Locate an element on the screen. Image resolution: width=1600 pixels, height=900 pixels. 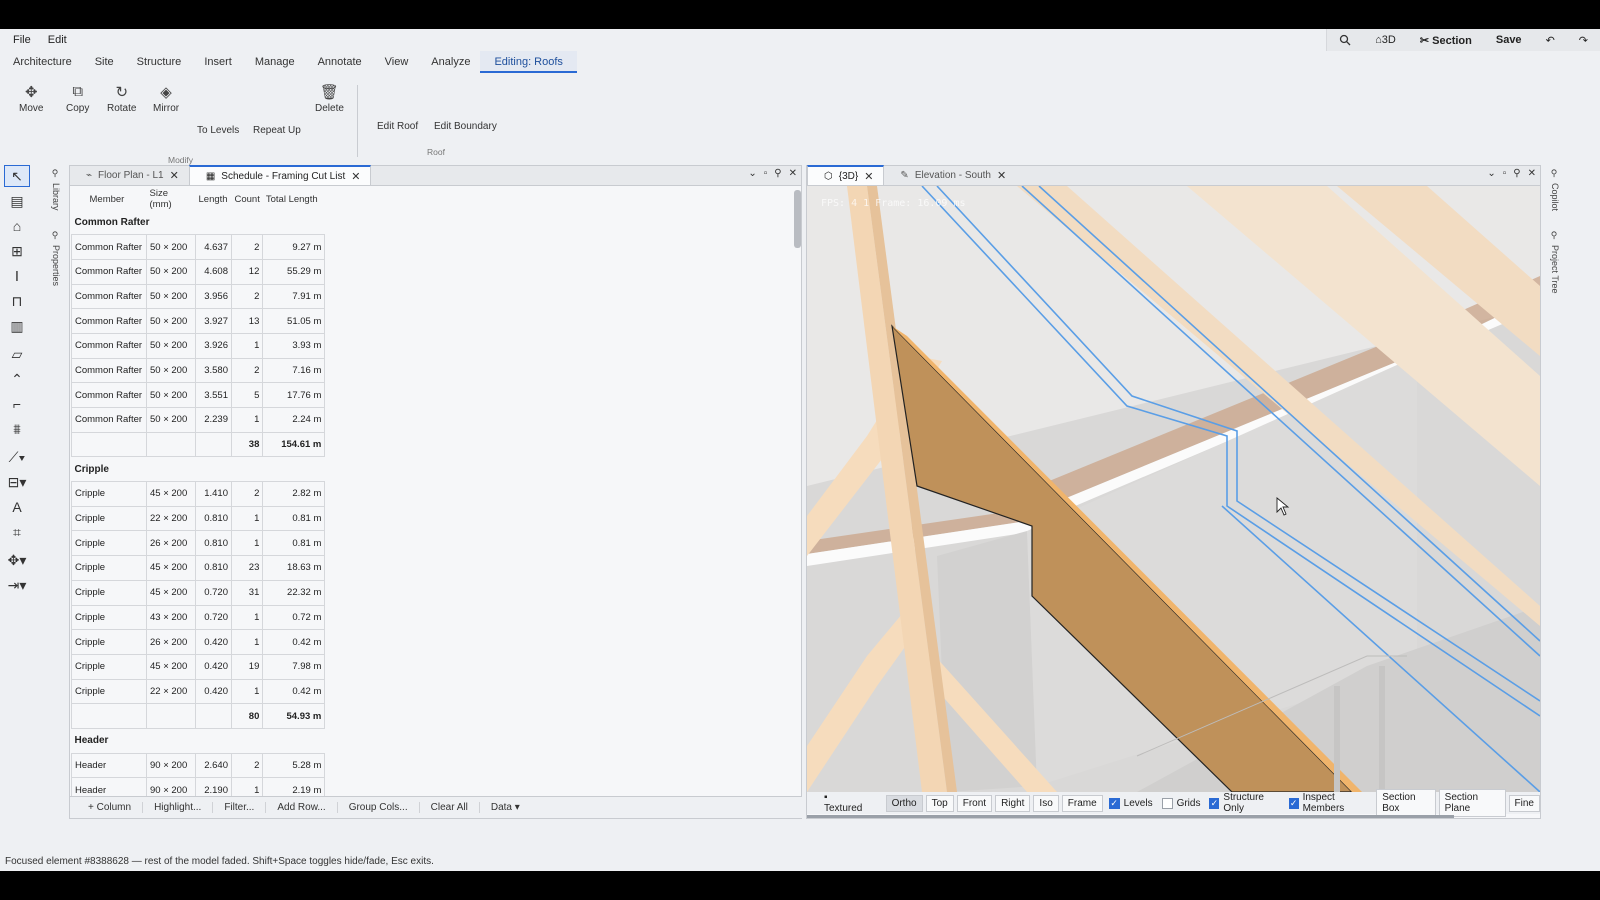
tab-view: View is located at coordinates (395, 62).